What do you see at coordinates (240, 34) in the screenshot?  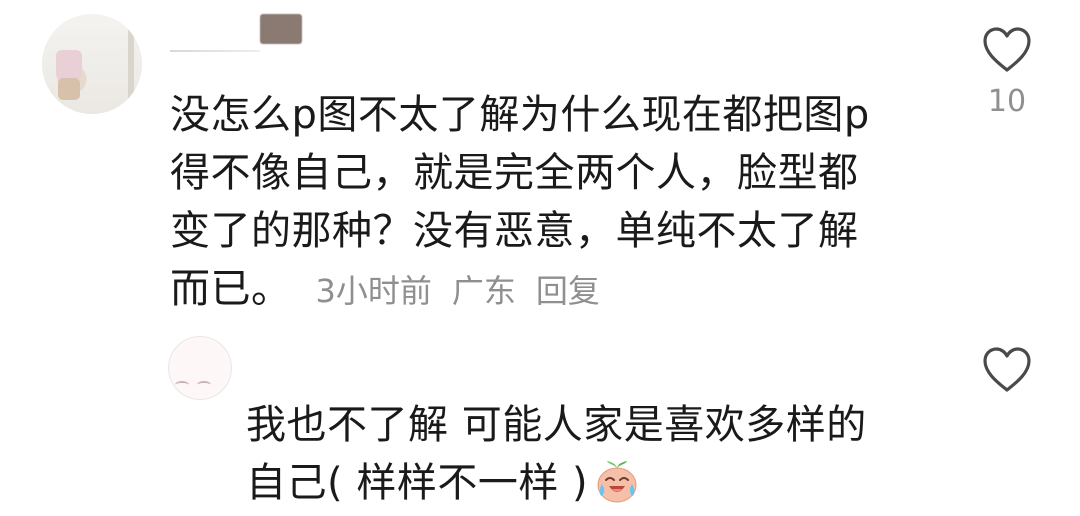 I see `username-redacted` at bounding box center [240, 34].